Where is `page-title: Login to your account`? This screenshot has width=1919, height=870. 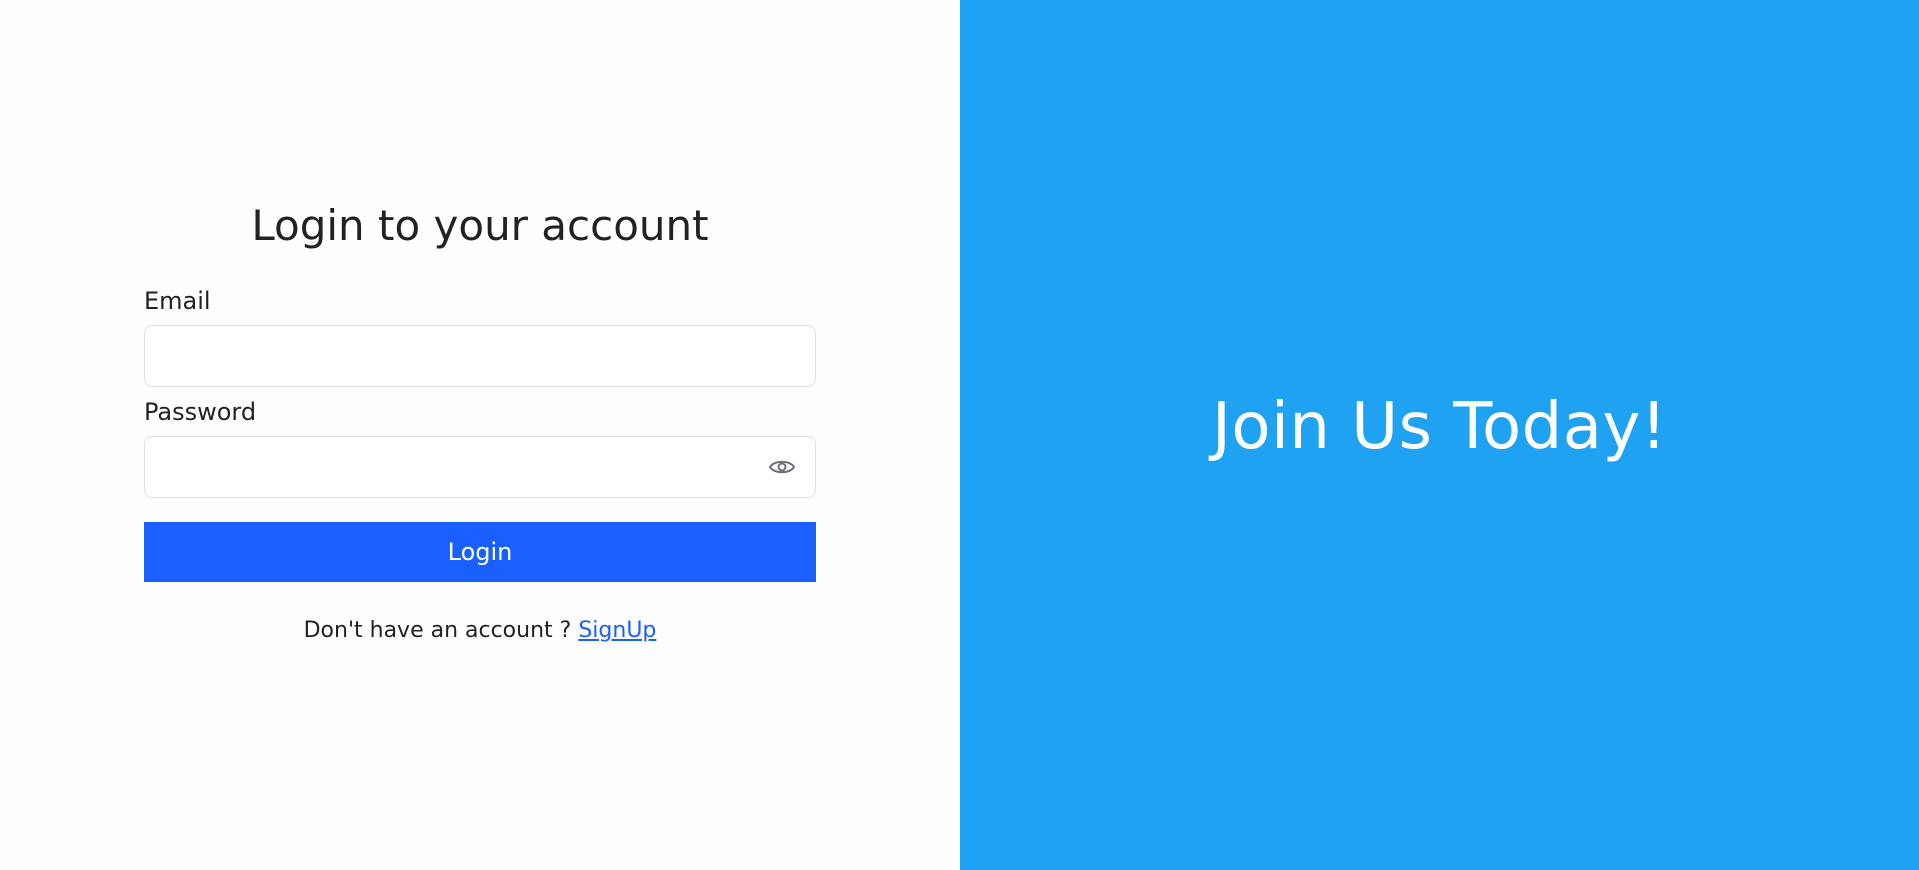 page-title: Login to your account is located at coordinates (480, 225).